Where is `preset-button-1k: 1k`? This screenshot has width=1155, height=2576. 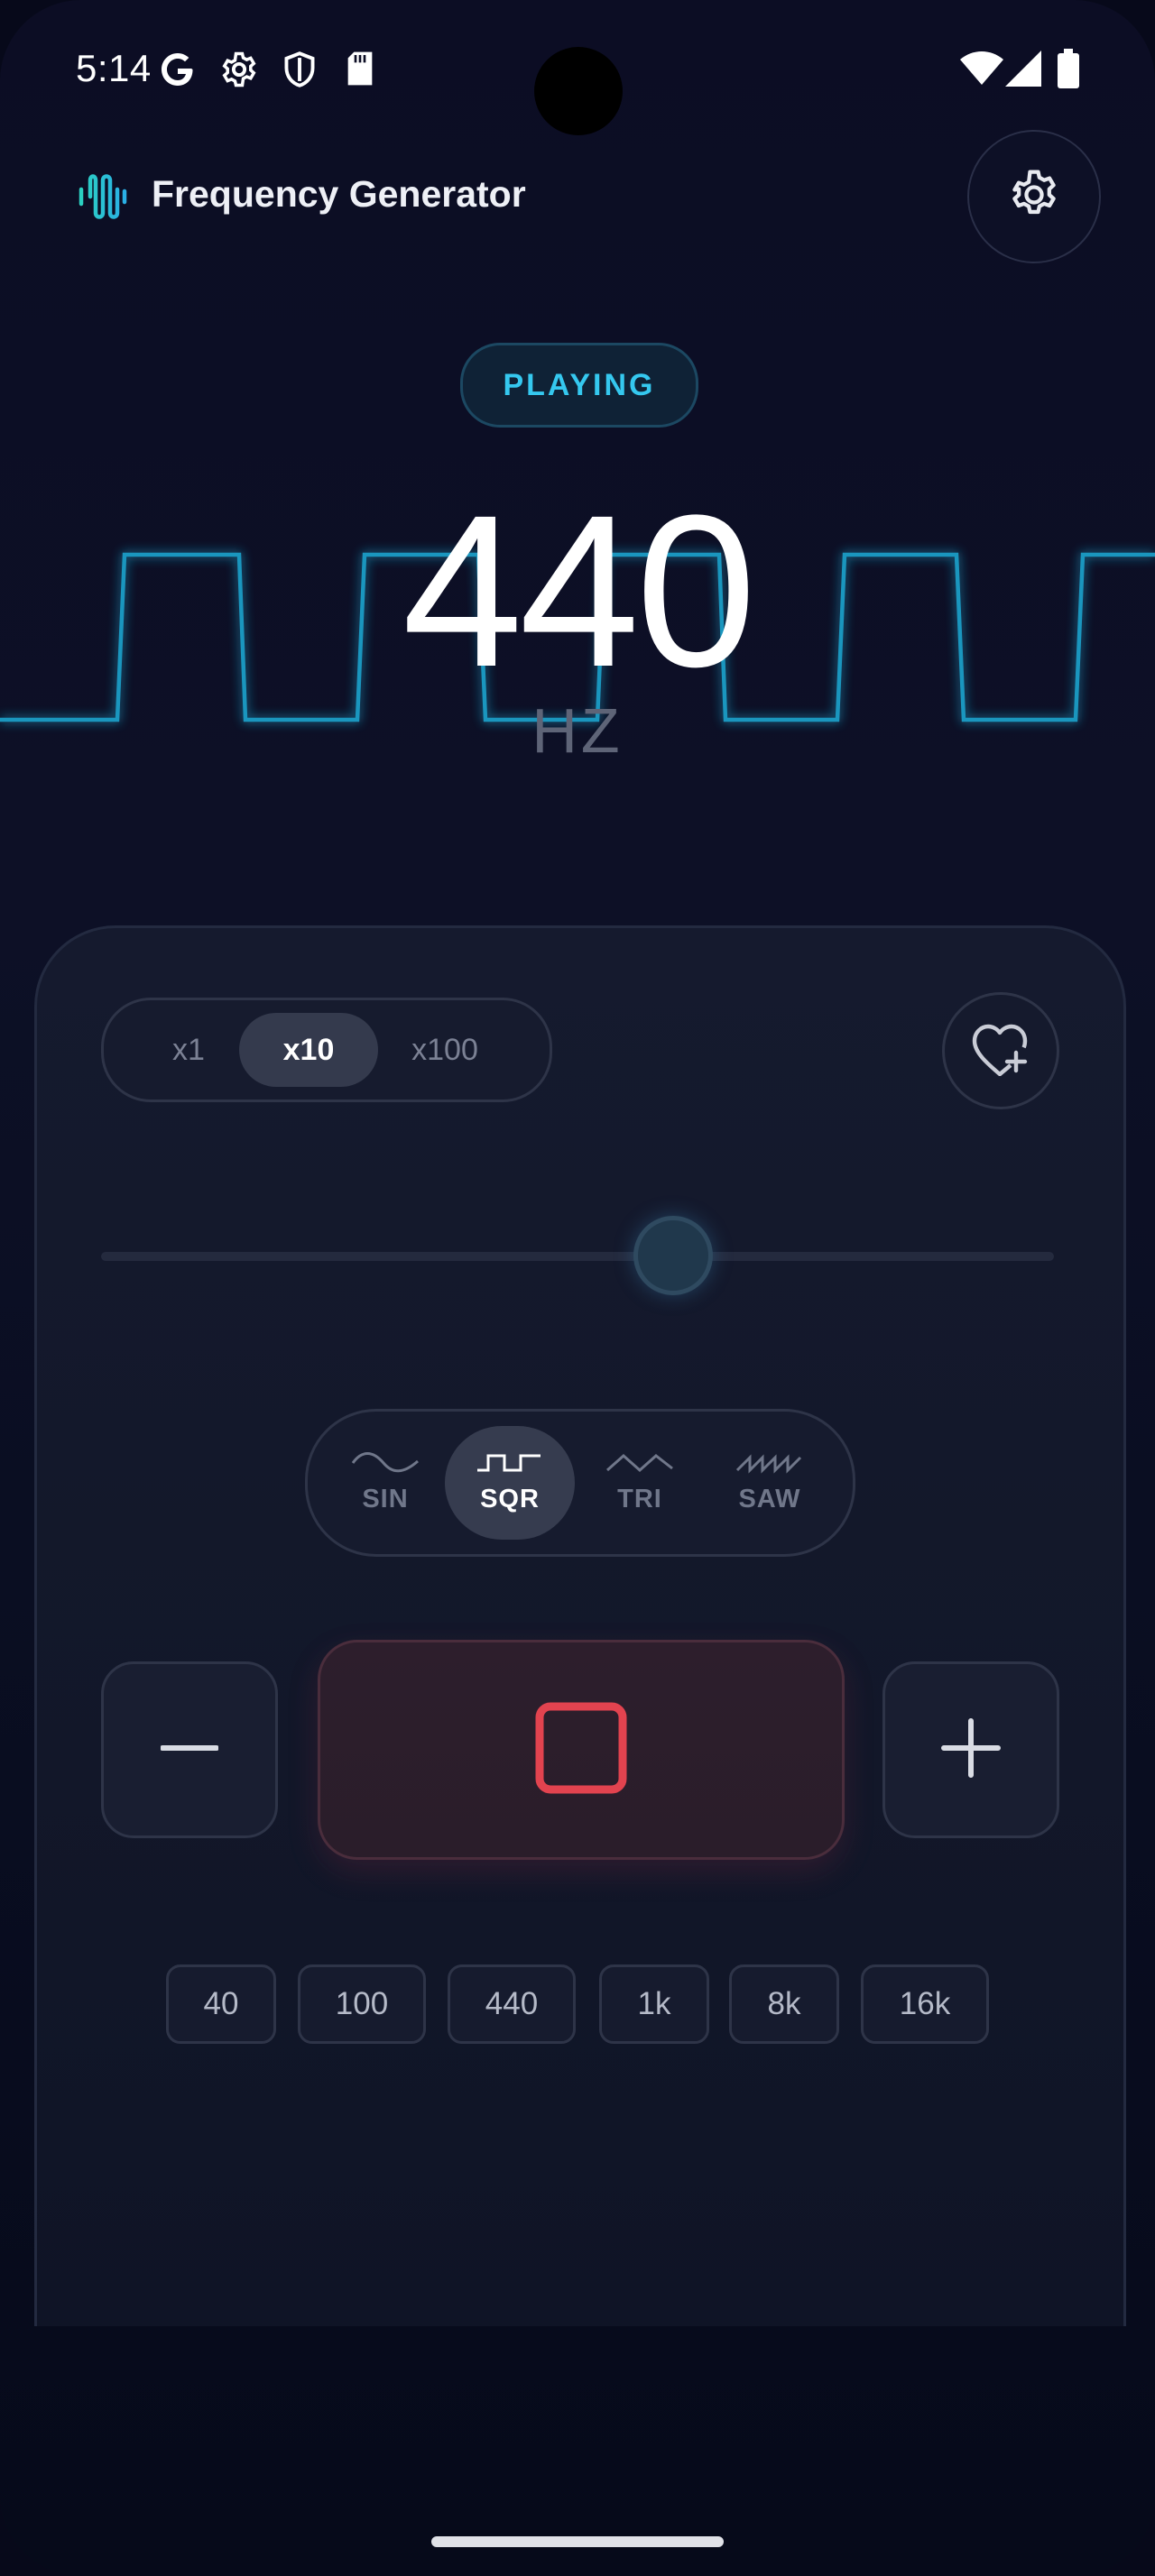 preset-button-1k: 1k is located at coordinates (654, 2004).